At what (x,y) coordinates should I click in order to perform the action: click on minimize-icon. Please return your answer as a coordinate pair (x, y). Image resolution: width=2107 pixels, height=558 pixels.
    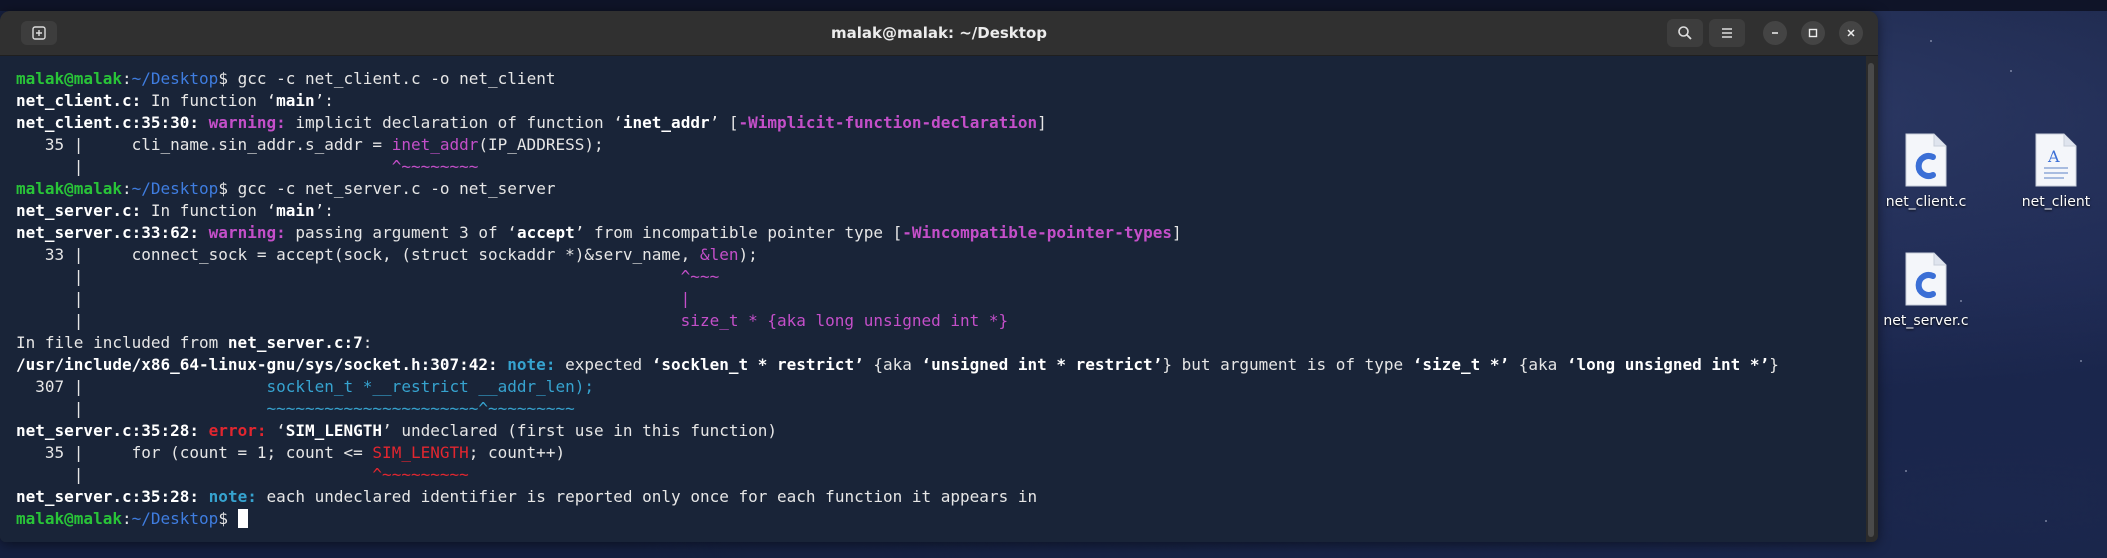
    Looking at the image, I should click on (1775, 33).